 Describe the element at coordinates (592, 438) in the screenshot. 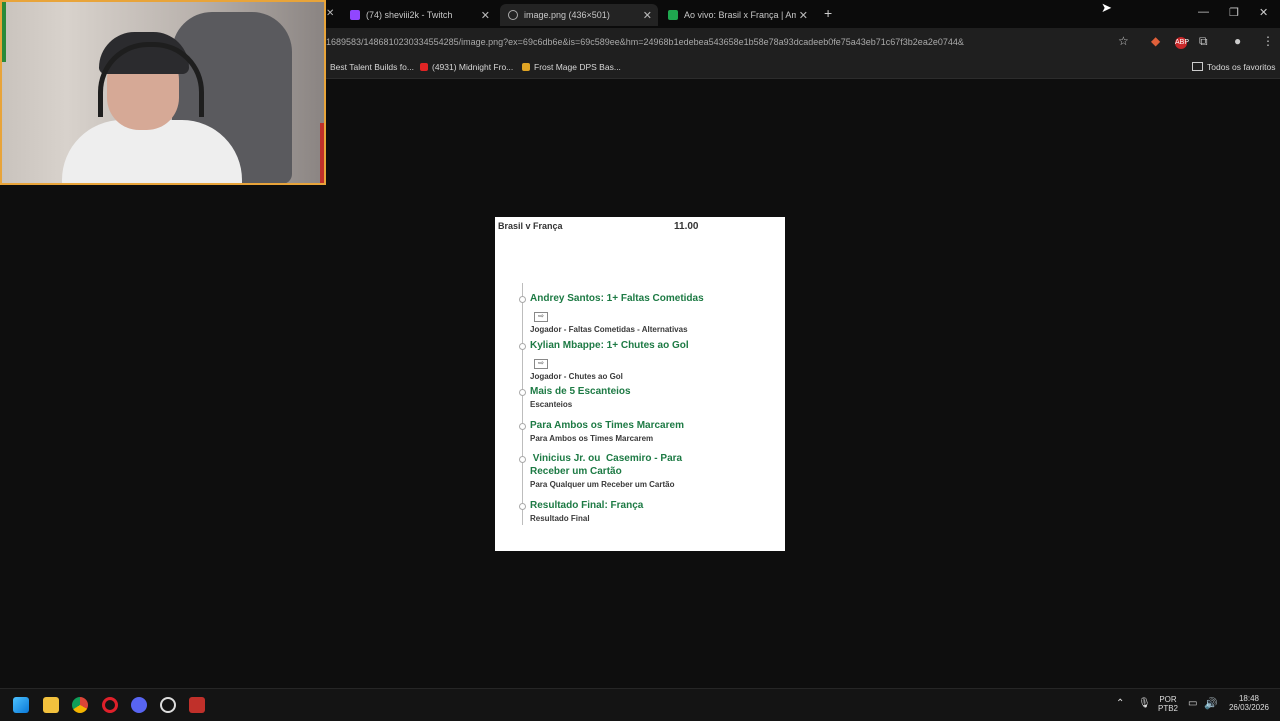

I see `selection-market: Para Ambos os Times Marcarem` at that location.